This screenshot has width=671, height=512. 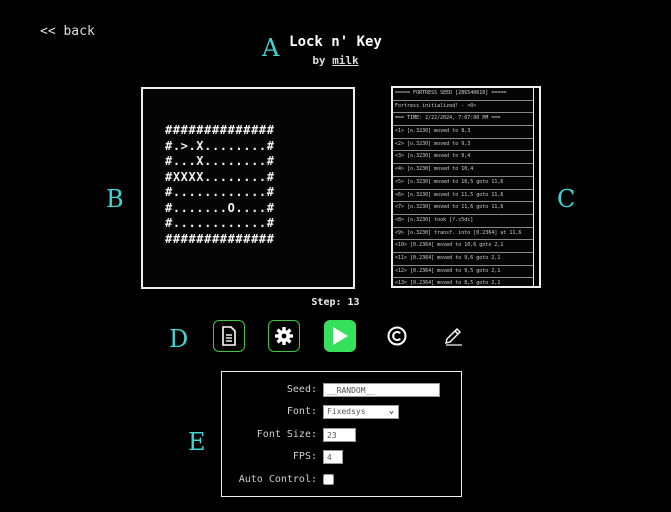 What do you see at coordinates (115, 199) in the screenshot?
I see `section-letter-b: B` at bounding box center [115, 199].